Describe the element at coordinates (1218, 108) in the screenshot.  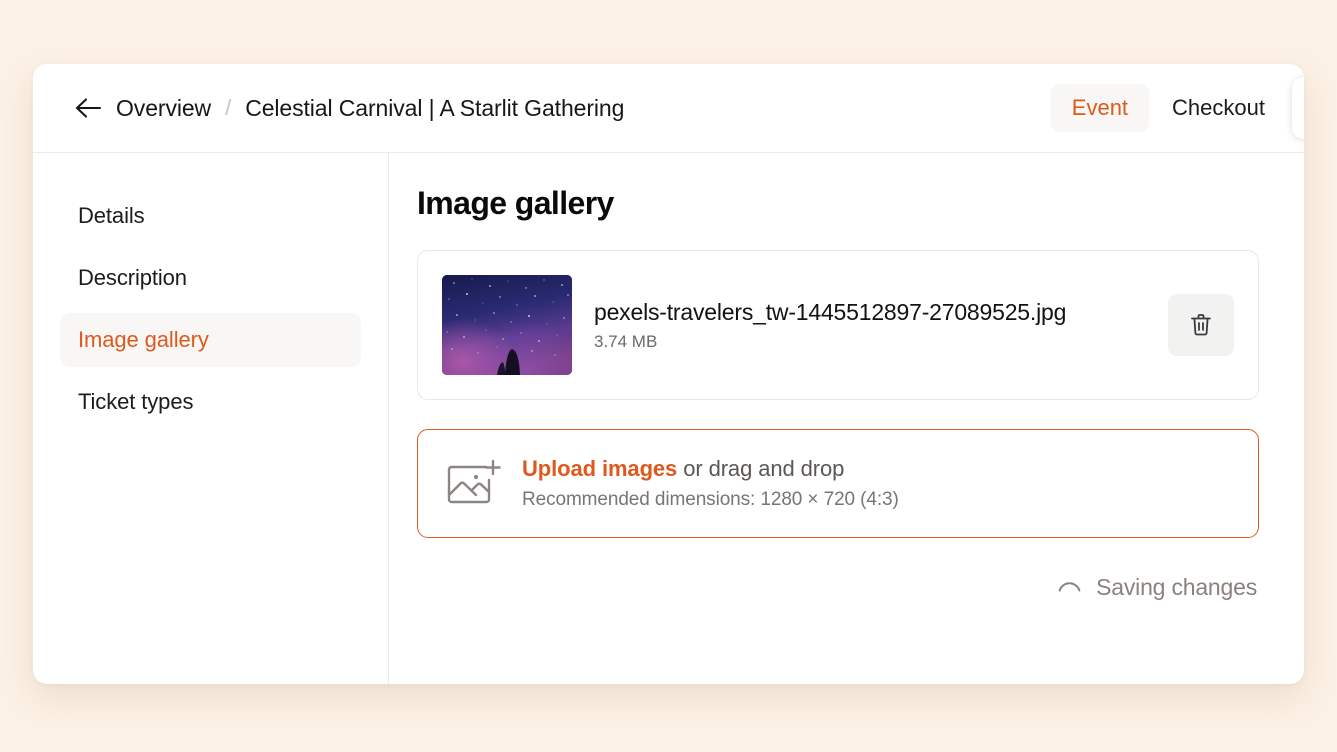
I see `tab-checkout: Checkout` at that location.